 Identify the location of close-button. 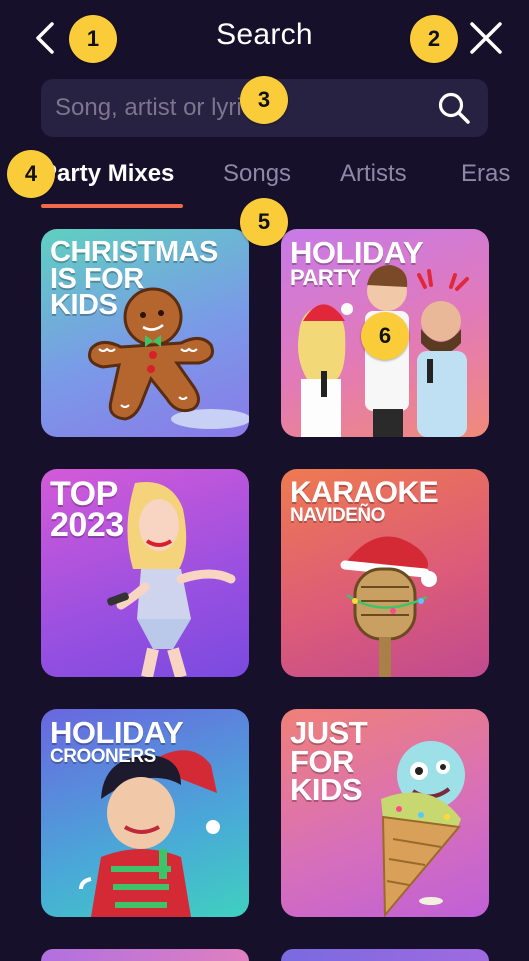
(486, 38).